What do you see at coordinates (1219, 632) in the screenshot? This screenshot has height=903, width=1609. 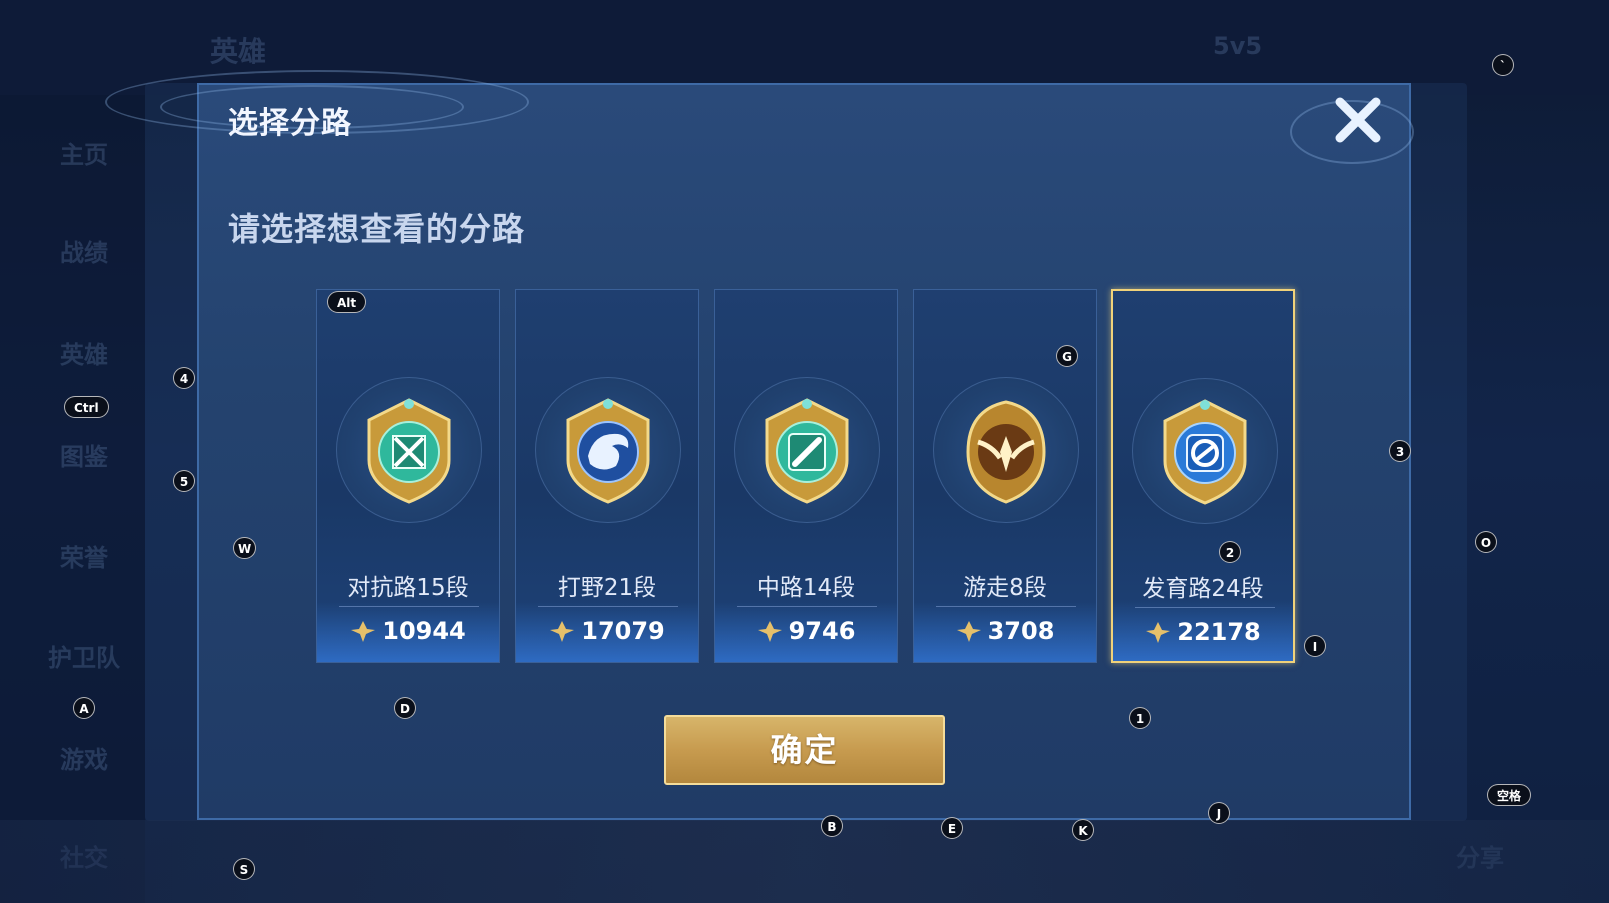 I see `lane-score-value: 22178` at bounding box center [1219, 632].